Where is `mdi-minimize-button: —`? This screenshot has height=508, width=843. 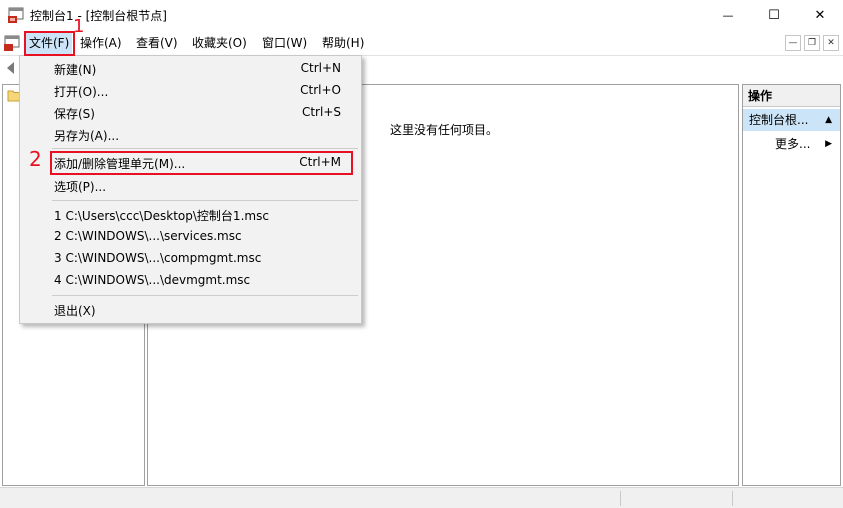 mdi-minimize-button: — is located at coordinates (793, 43).